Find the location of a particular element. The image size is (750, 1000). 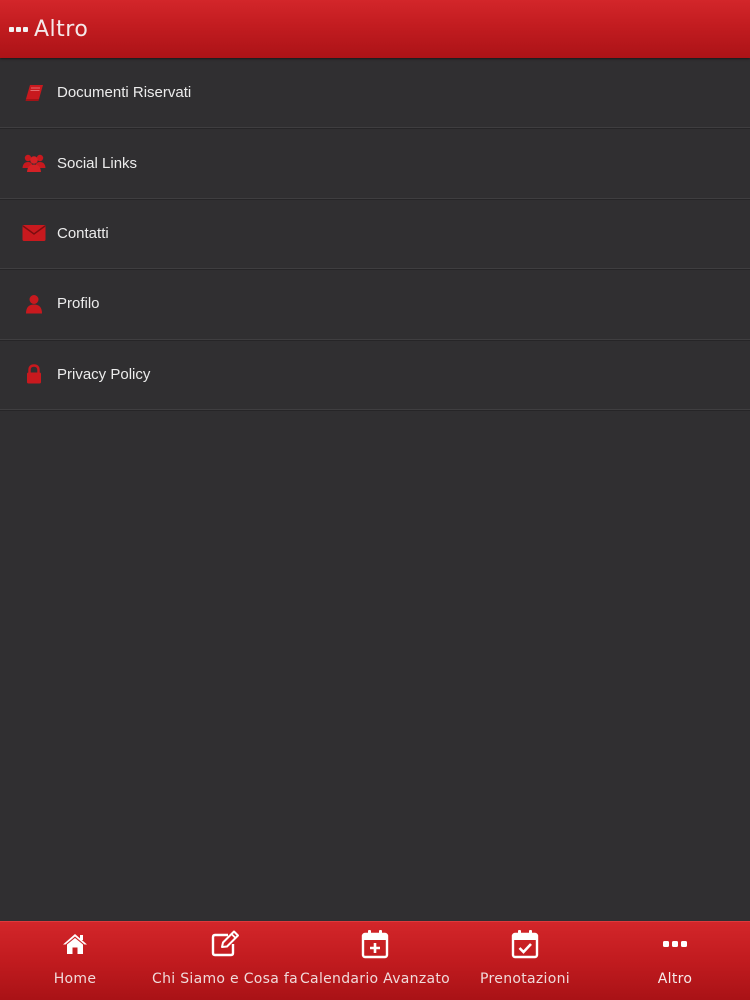

tab-label: Chi Siamo e Cosa fa is located at coordinates (225, 979).